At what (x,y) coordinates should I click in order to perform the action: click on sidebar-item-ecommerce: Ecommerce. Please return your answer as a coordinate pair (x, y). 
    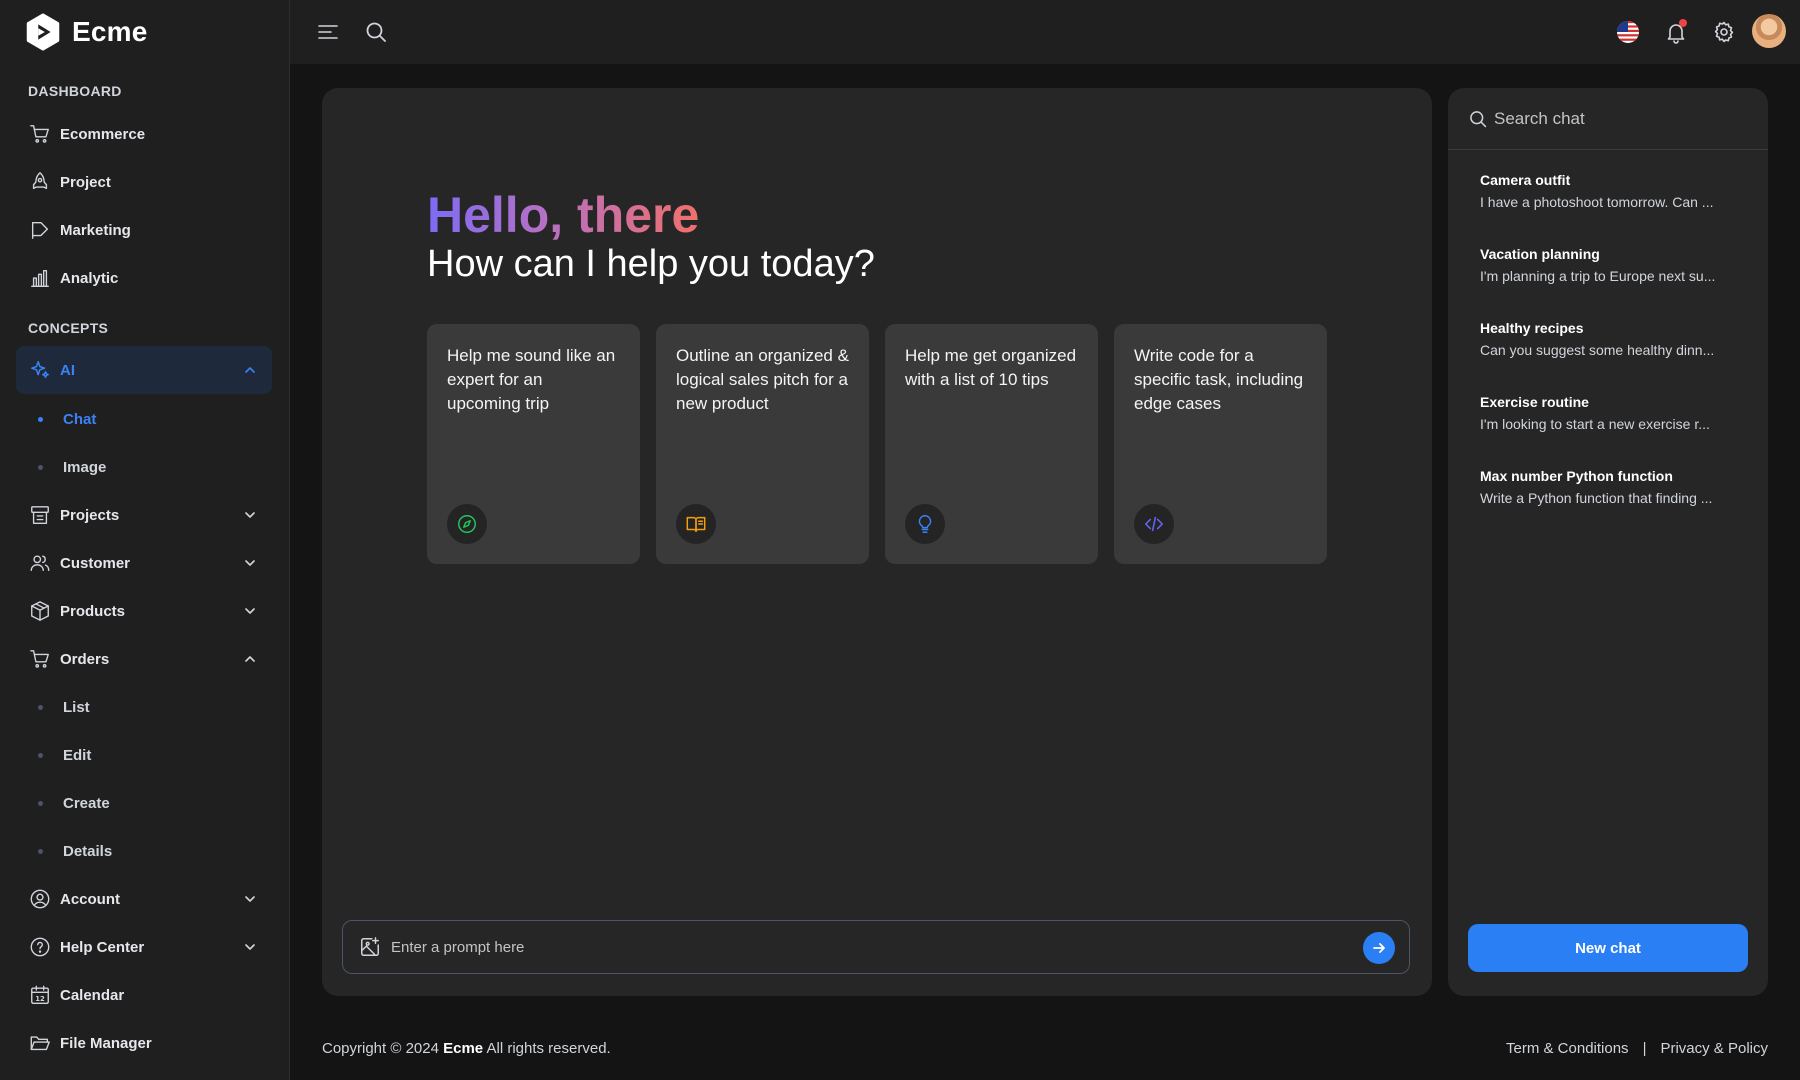
    Looking at the image, I should click on (144, 134).